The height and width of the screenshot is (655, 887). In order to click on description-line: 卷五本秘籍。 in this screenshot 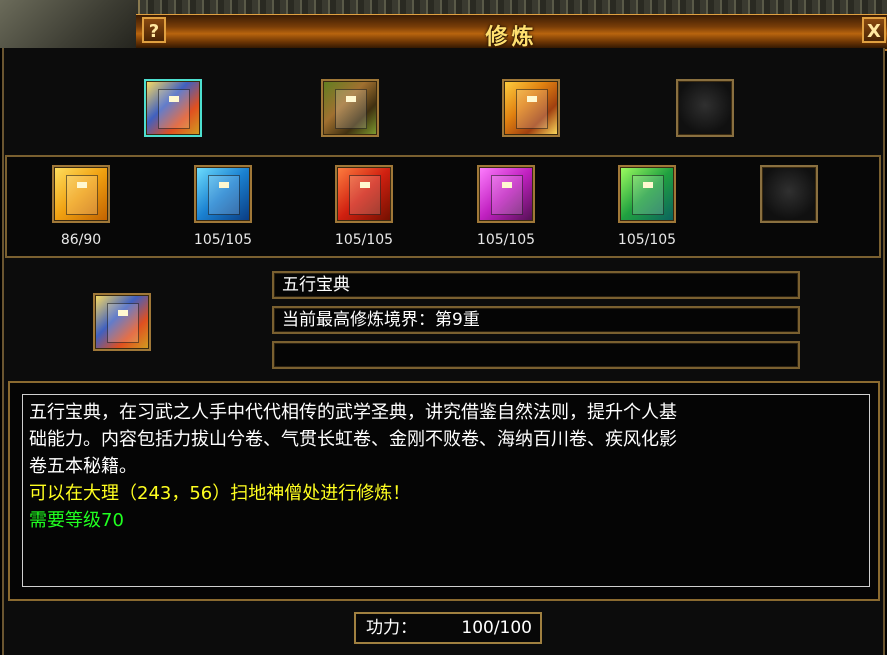, I will do `click(83, 466)`.